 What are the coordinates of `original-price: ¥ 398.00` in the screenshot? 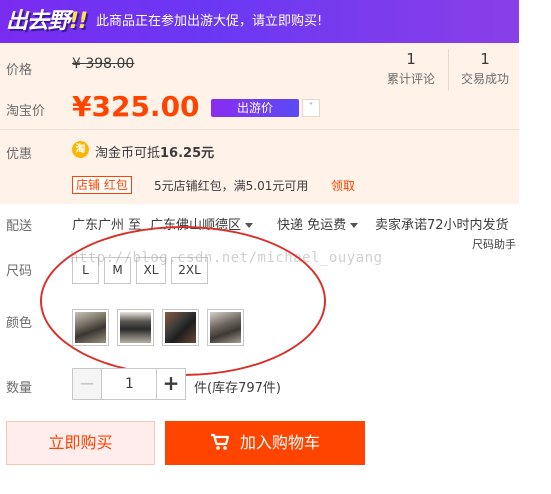 It's located at (103, 64).